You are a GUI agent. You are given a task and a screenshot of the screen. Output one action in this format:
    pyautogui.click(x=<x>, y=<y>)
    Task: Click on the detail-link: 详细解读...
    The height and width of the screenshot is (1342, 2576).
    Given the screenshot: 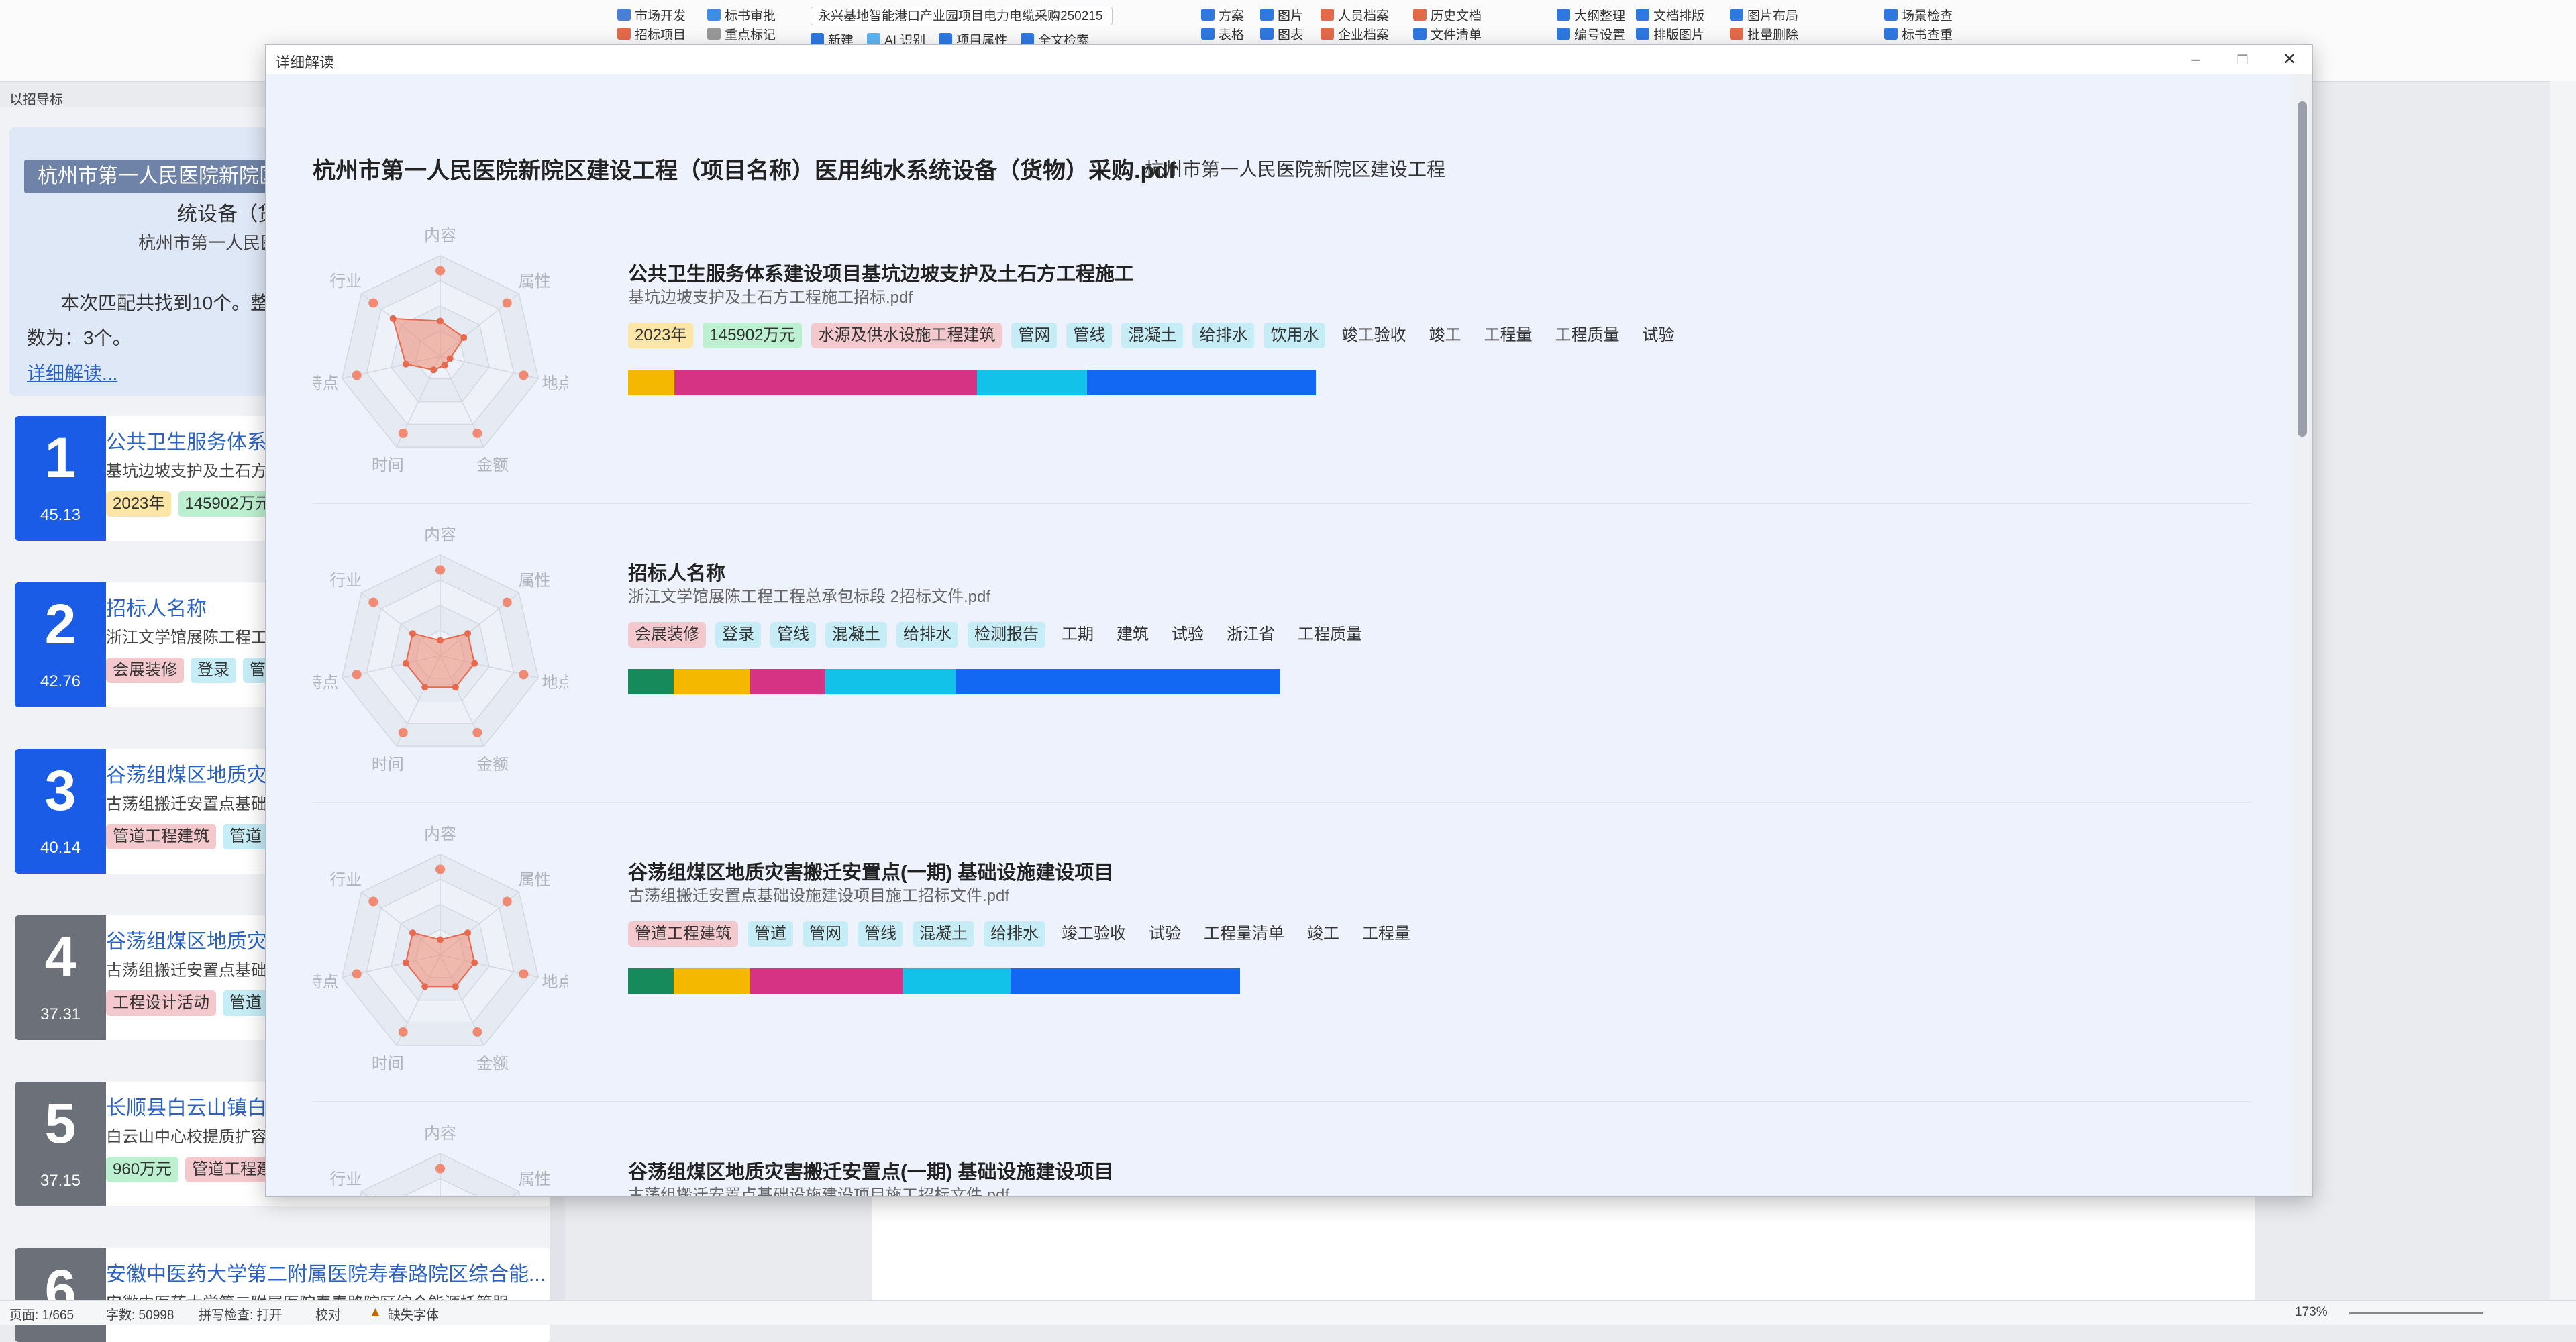 What is the action you would take?
    pyautogui.click(x=72, y=373)
    